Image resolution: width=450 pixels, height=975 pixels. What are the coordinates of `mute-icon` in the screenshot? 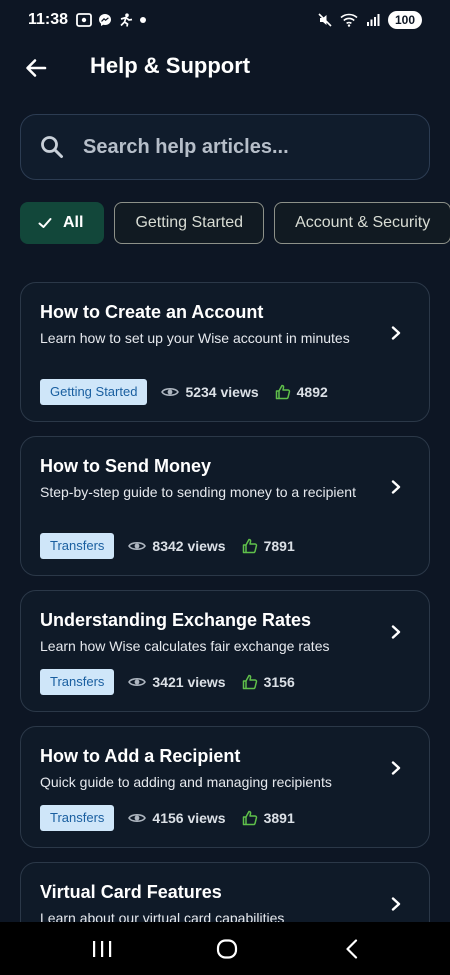 It's located at (325, 20).